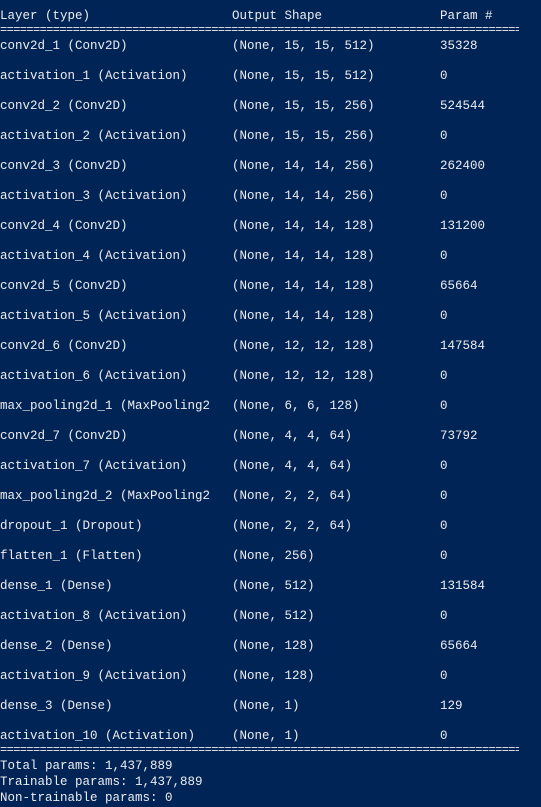 Image resolution: width=541 pixels, height=807 pixels. What do you see at coordinates (64, 106) in the screenshot?
I see `layer-cell: conv2d_2 (Conv2D)` at bounding box center [64, 106].